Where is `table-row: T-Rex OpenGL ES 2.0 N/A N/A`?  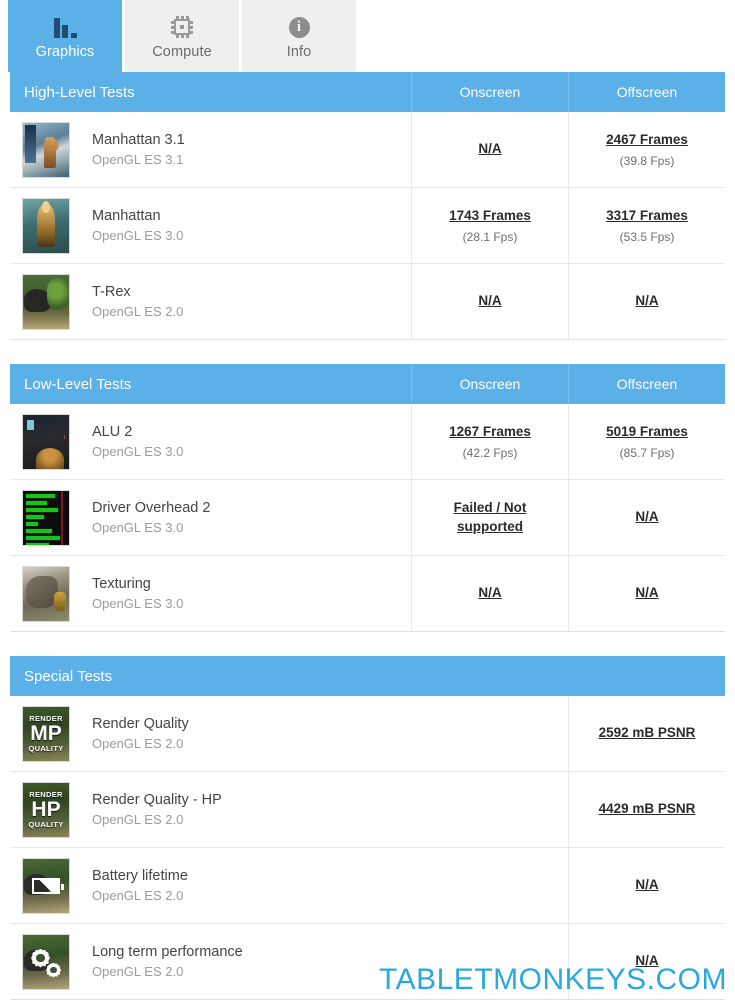 table-row: T-Rex OpenGL ES 2.0 N/A N/A is located at coordinates (367, 302).